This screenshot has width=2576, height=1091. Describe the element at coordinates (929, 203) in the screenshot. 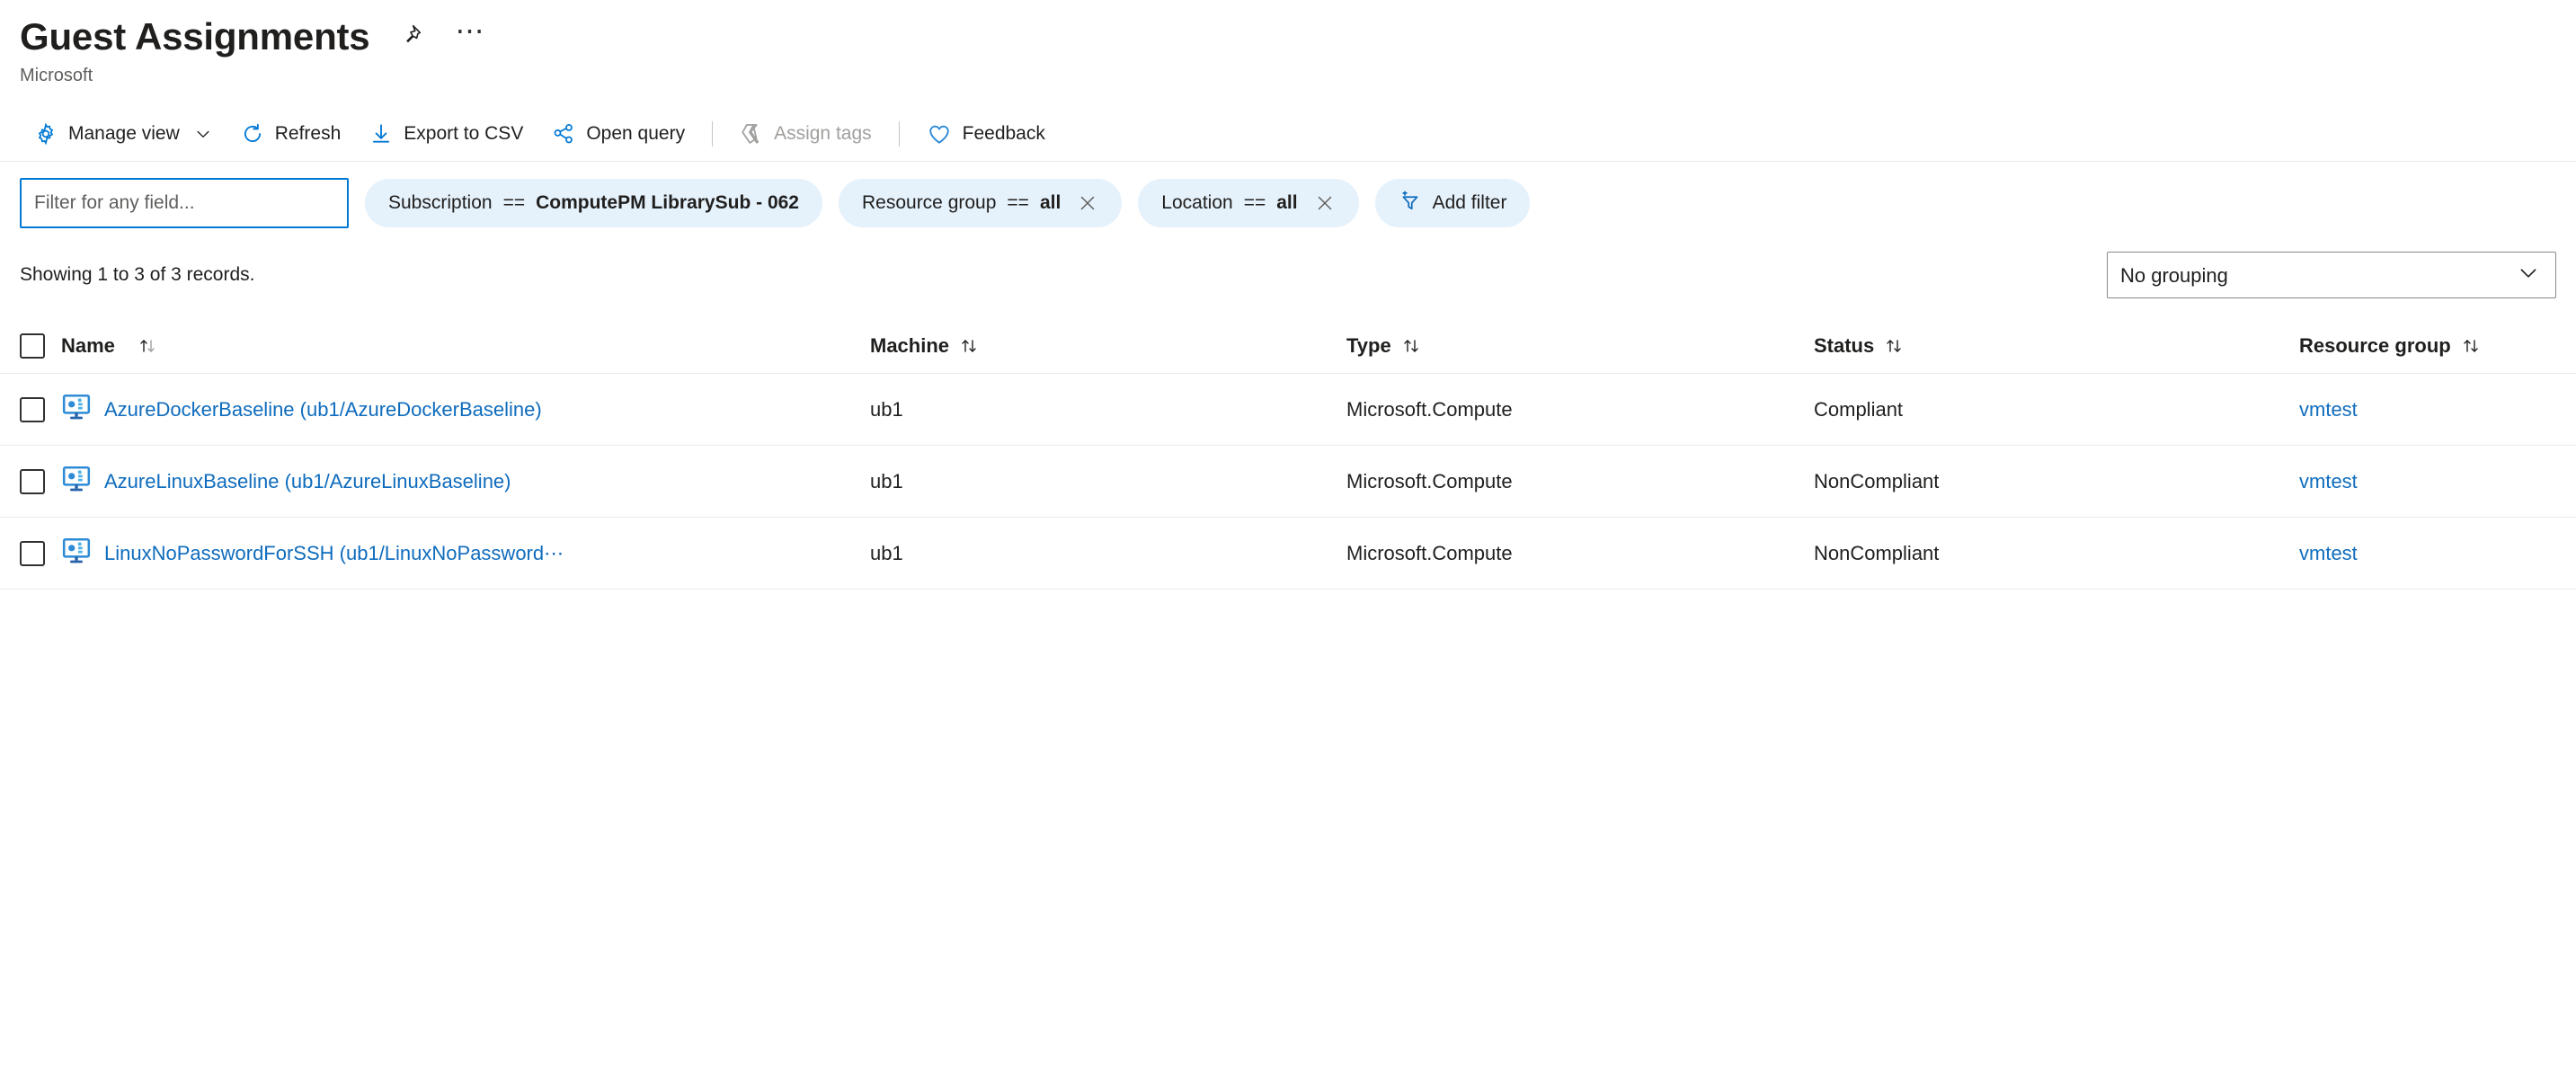

I see `filter-pill-resource-group-field: Resource group` at that location.